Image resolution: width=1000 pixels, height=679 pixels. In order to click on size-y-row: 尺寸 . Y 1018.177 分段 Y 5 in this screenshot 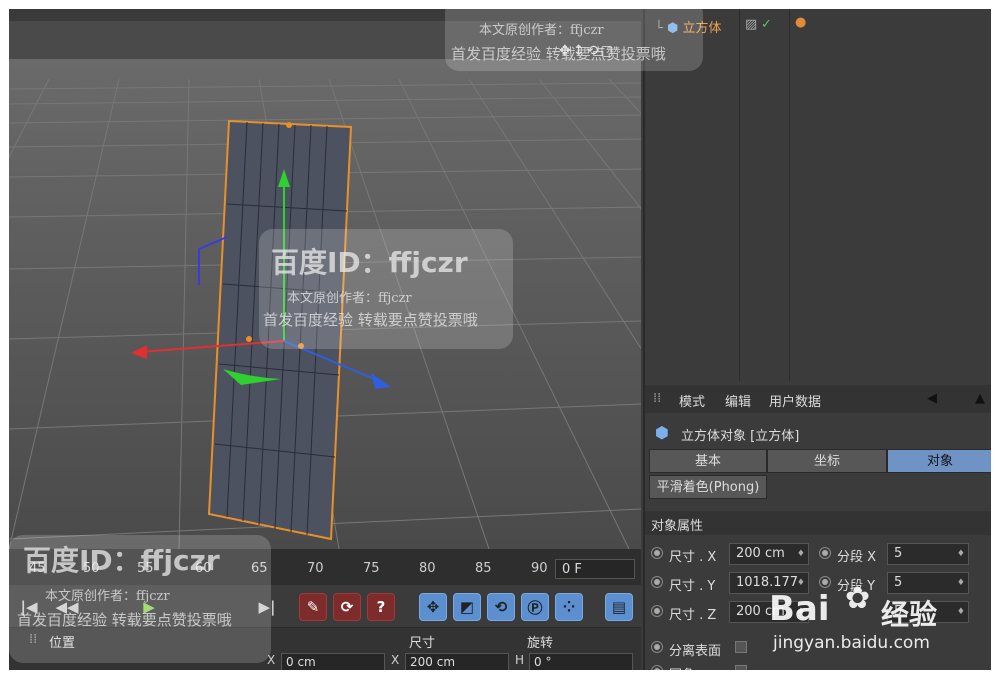, I will do `click(818, 584)`.